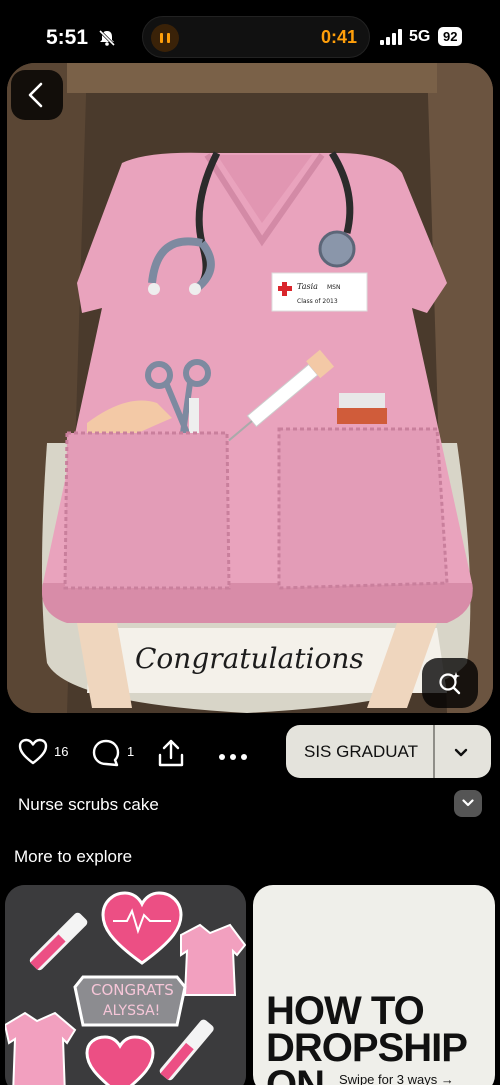 This screenshot has height=1085, width=500. Describe the element at coordinates (434, 751) in the screenshot. I see `board-divider` at that location.